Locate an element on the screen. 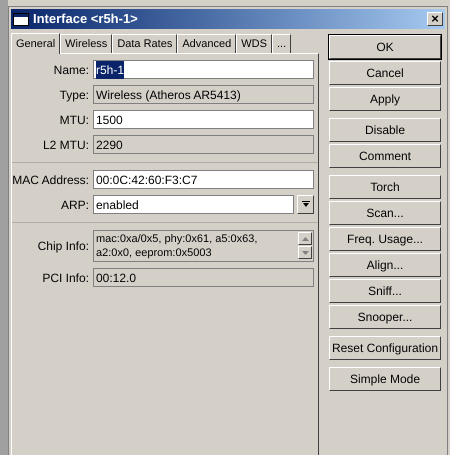 This screenshot has height=455, width=450. scroll-down-button is located at coordinates (305, 252).